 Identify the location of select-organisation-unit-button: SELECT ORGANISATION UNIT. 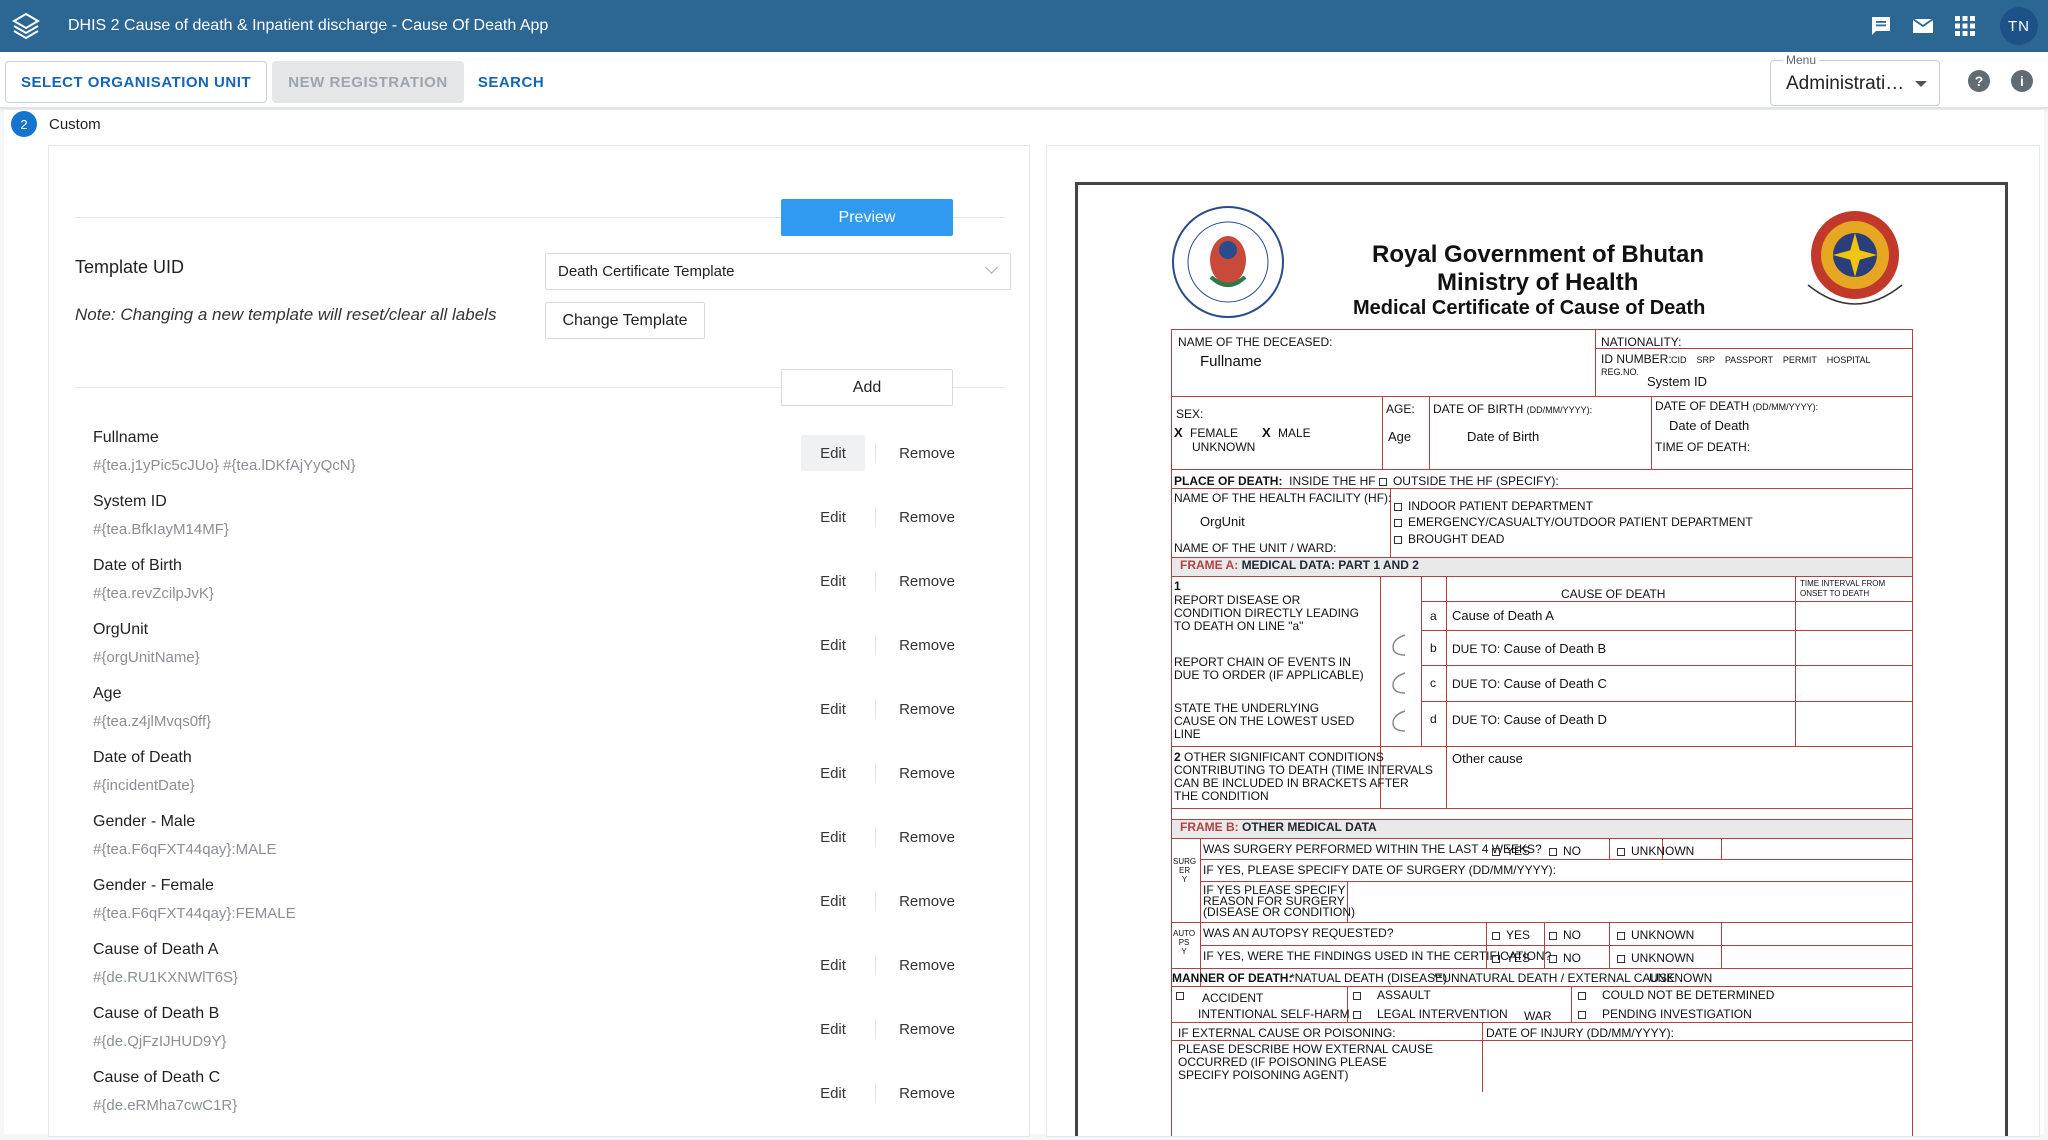
(136, 82).